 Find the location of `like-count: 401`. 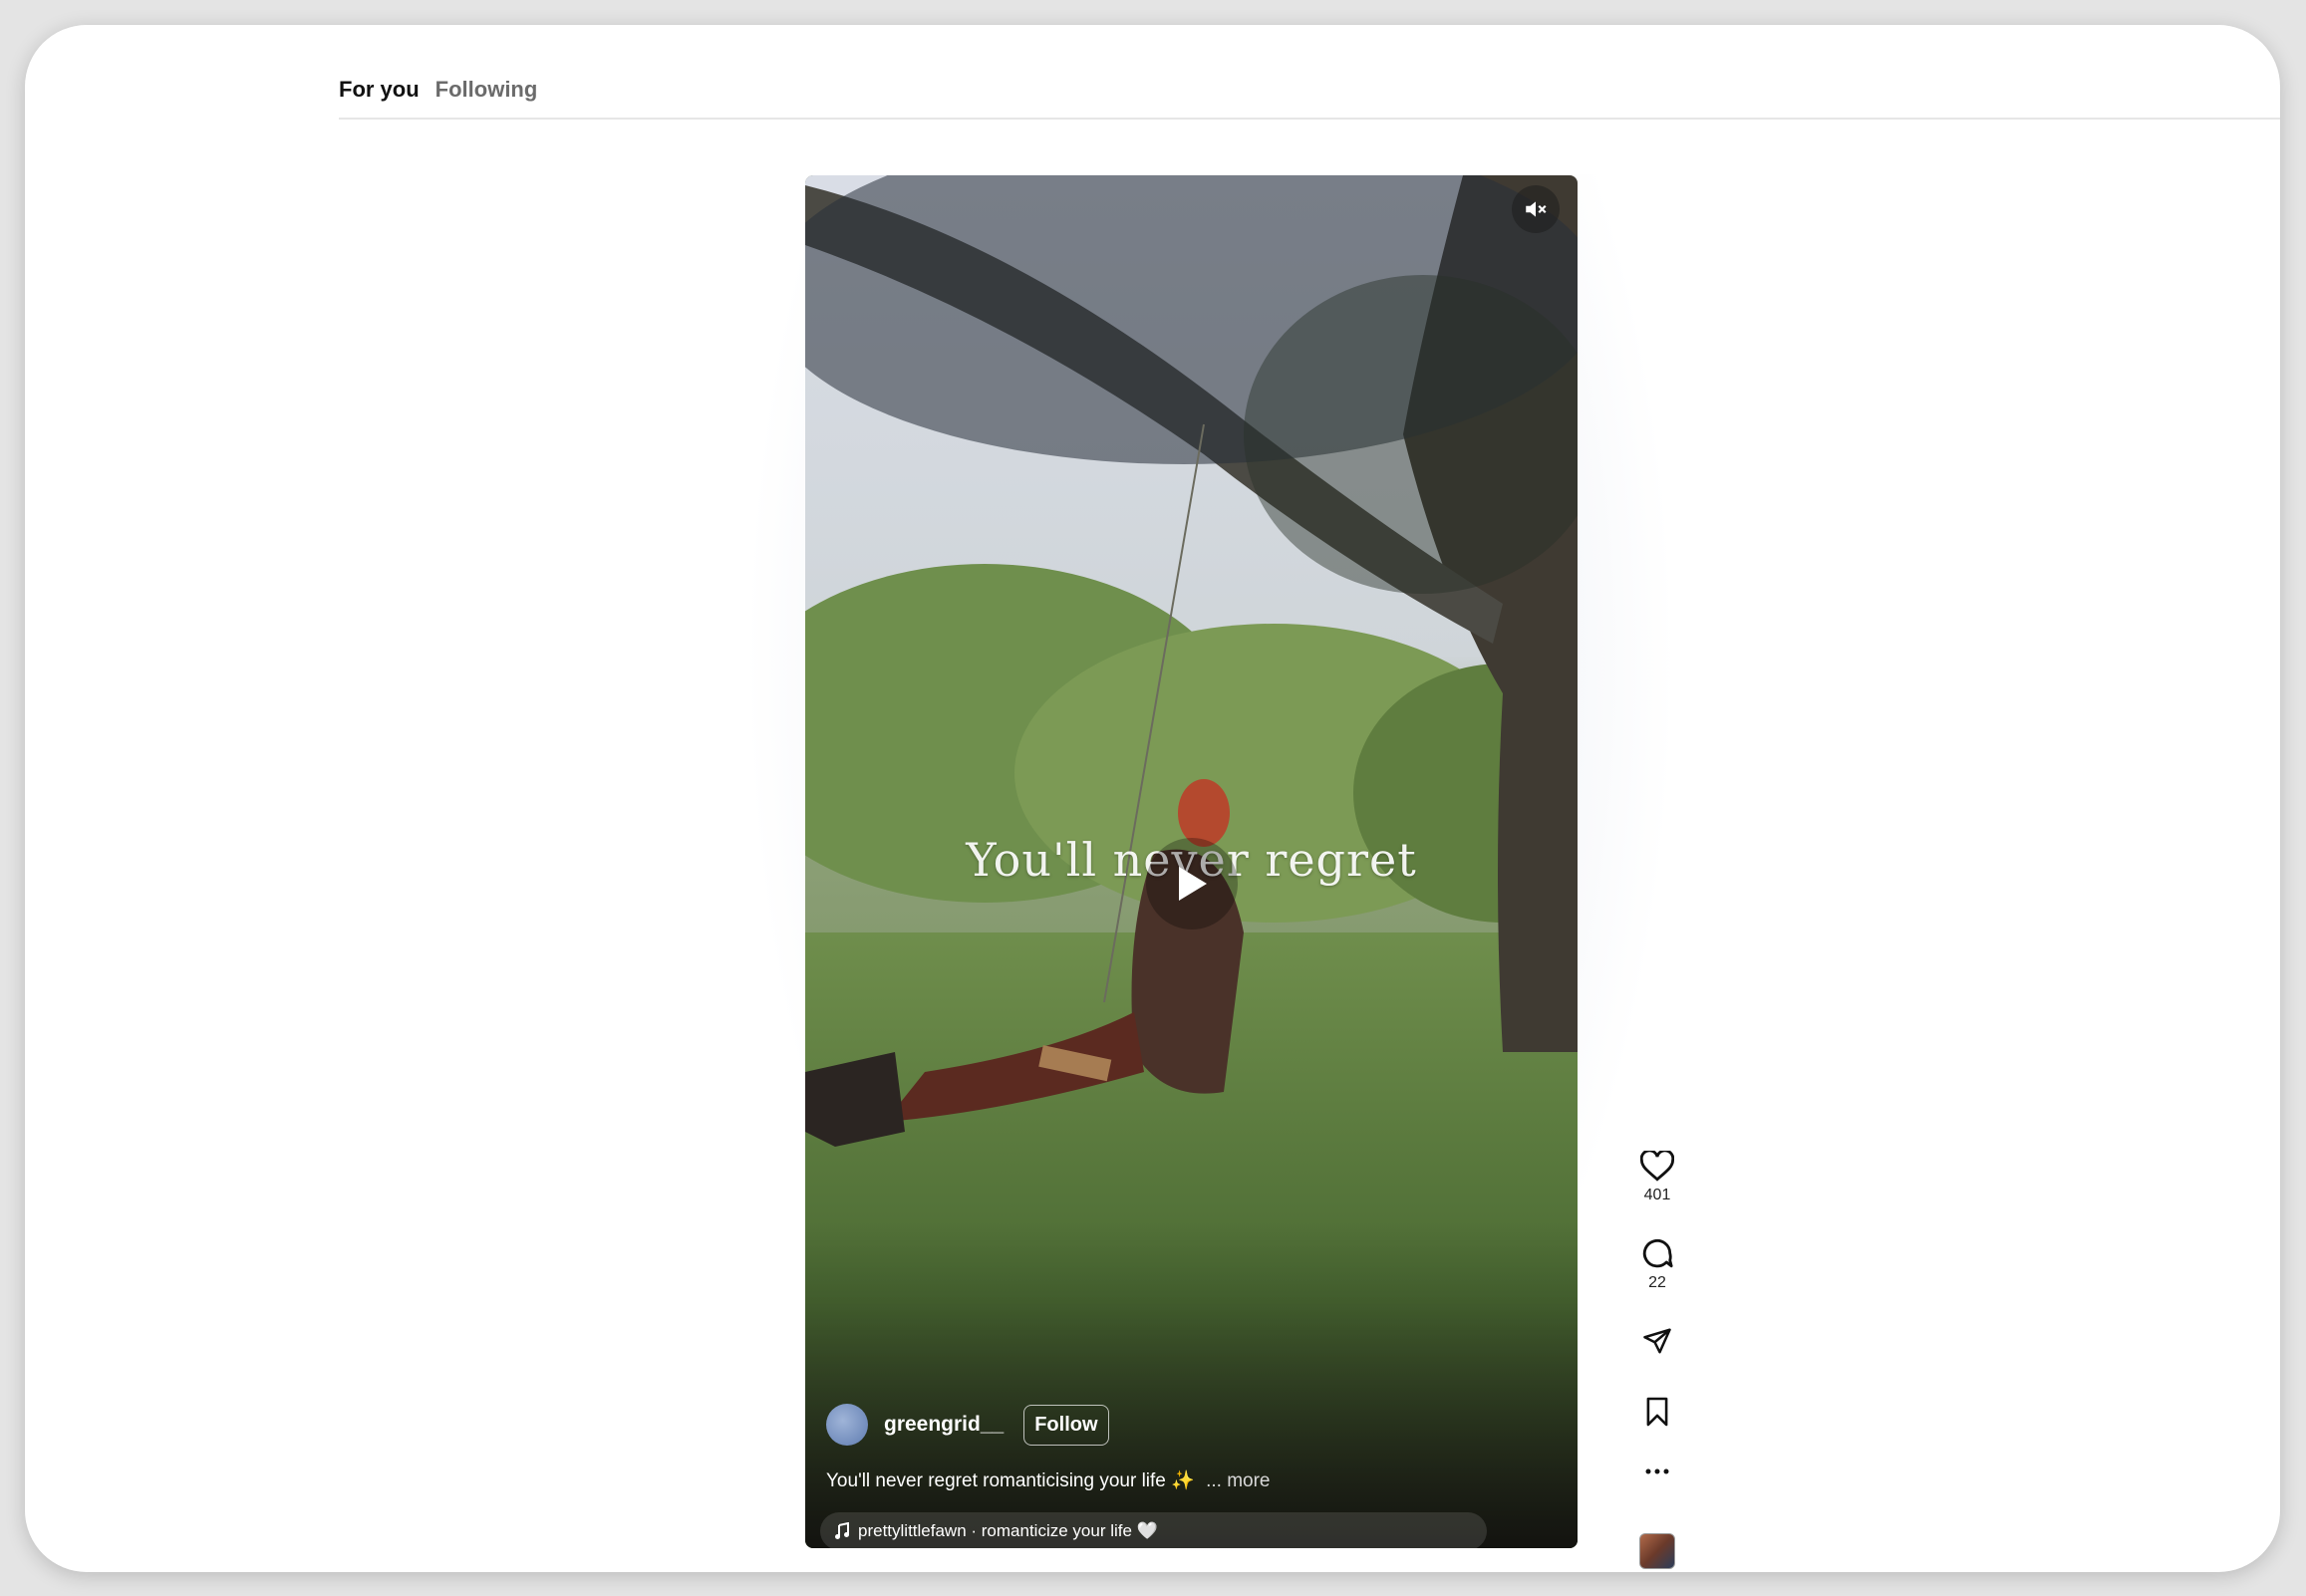

like-count: 401 is located at coordinates (1657, 1195).